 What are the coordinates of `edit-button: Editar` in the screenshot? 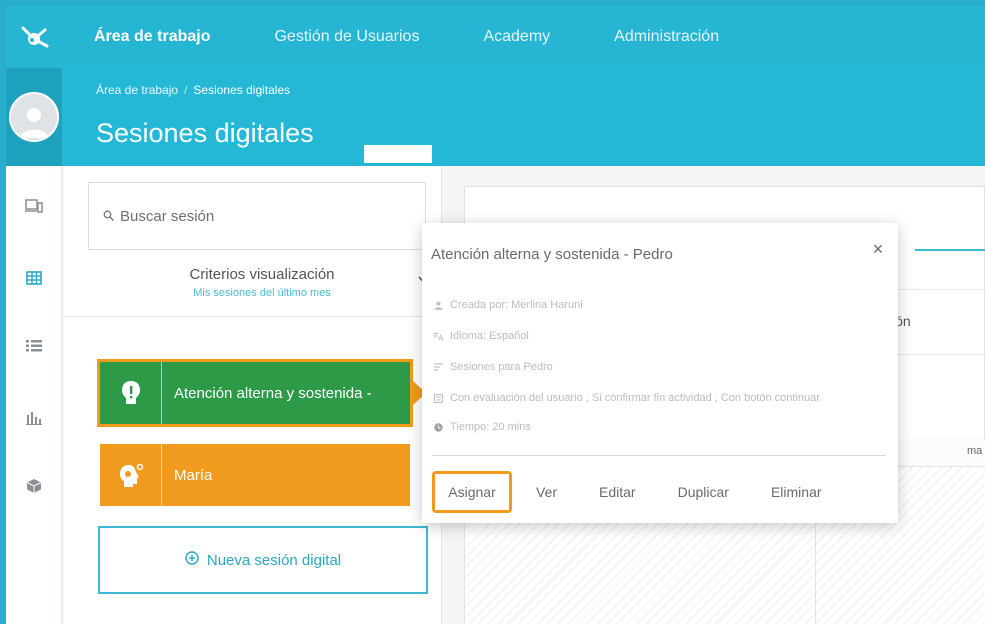 It's located at (617, 492).